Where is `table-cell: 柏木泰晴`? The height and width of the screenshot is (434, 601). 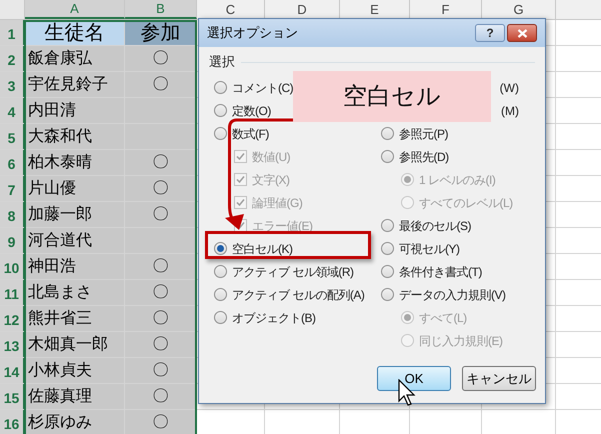 table-cell: 柏木泰晴 is located at coordinates (75, 162).